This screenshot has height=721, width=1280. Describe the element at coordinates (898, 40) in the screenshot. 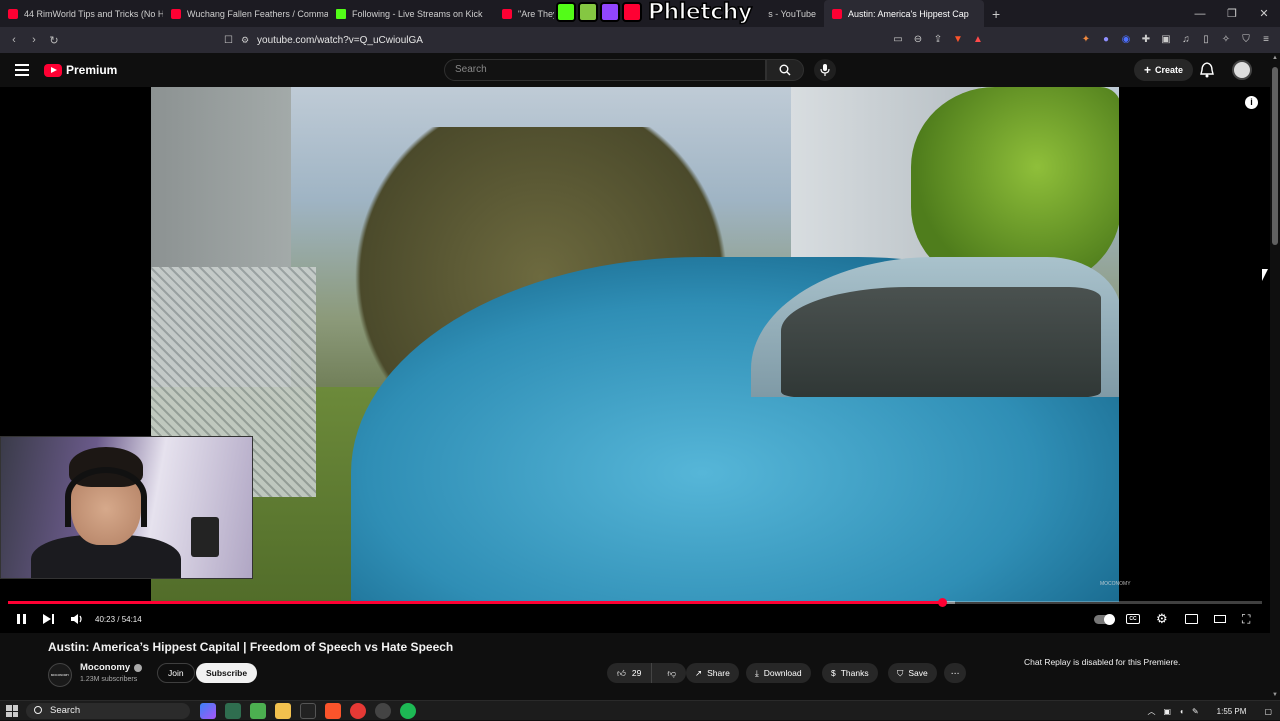

I see `cast-icon: ▭` at that location.